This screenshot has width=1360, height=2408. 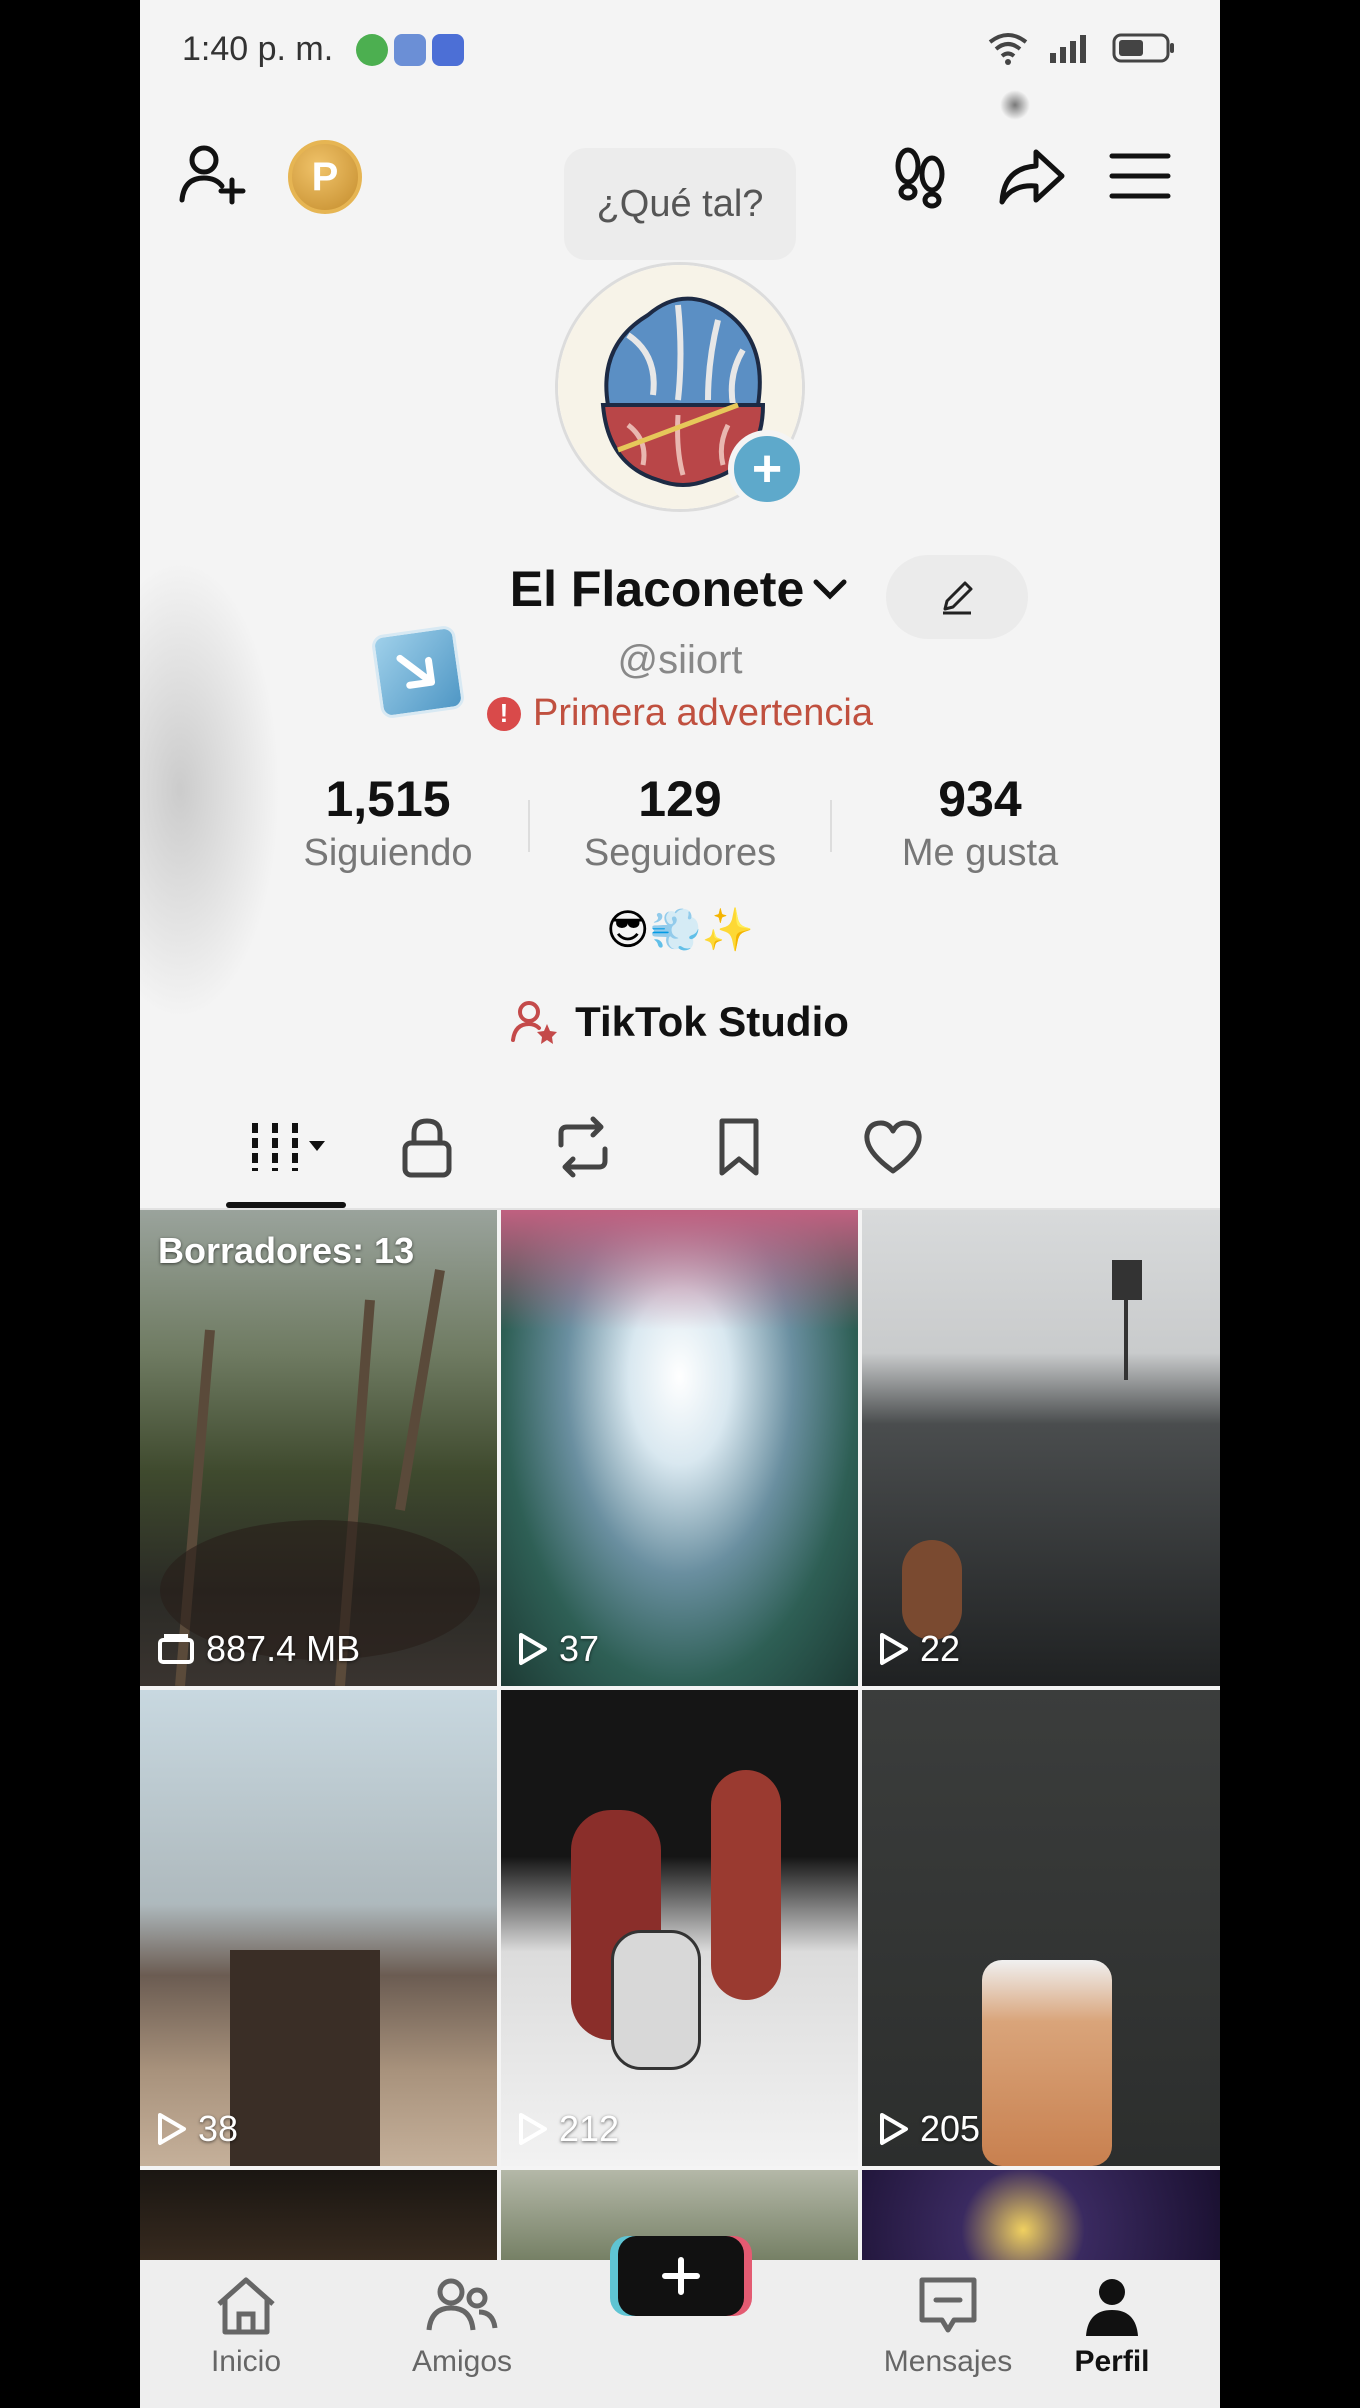 What do you see at coordinates (1112, 2307) in the screenshot?
I see `profile-icon` at bounding box center [1112, 2307].